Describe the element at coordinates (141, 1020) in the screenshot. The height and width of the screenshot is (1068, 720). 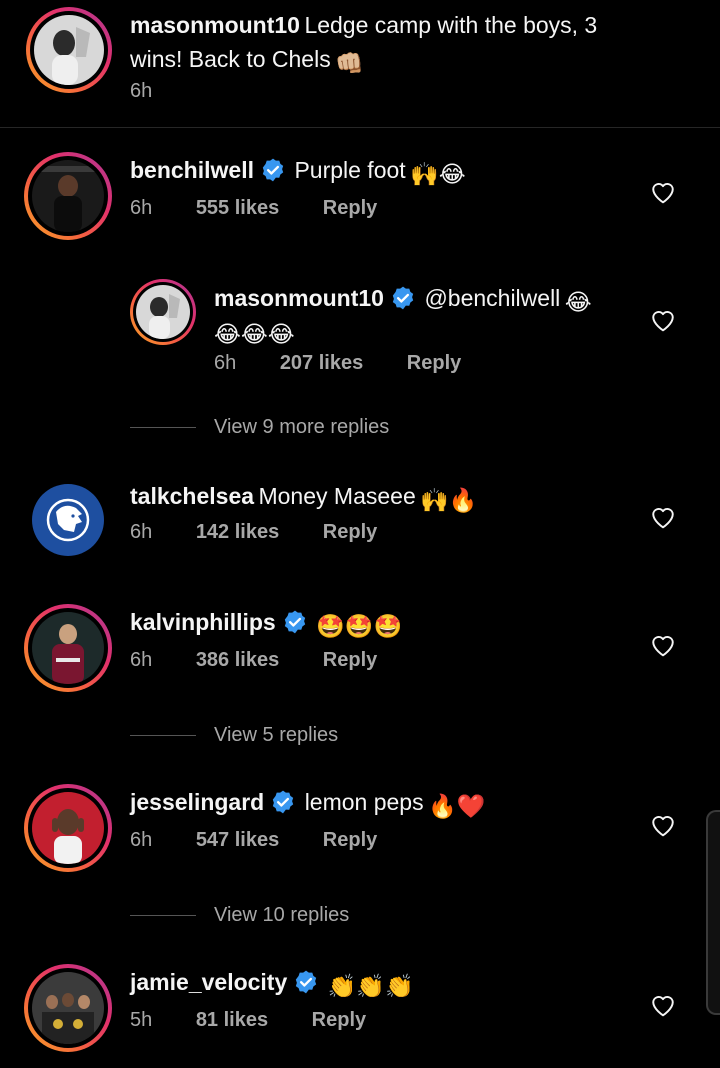
I see `comment-time: 5h` at that location.